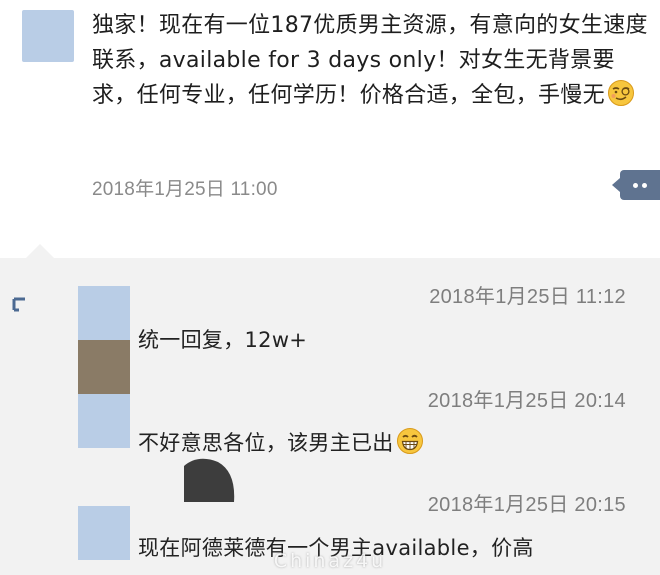 The height and width of the screenshot is (575, 660). Describe the element at coordinates (40, 251) in the screenshot. I see `comments-notch` at that location.